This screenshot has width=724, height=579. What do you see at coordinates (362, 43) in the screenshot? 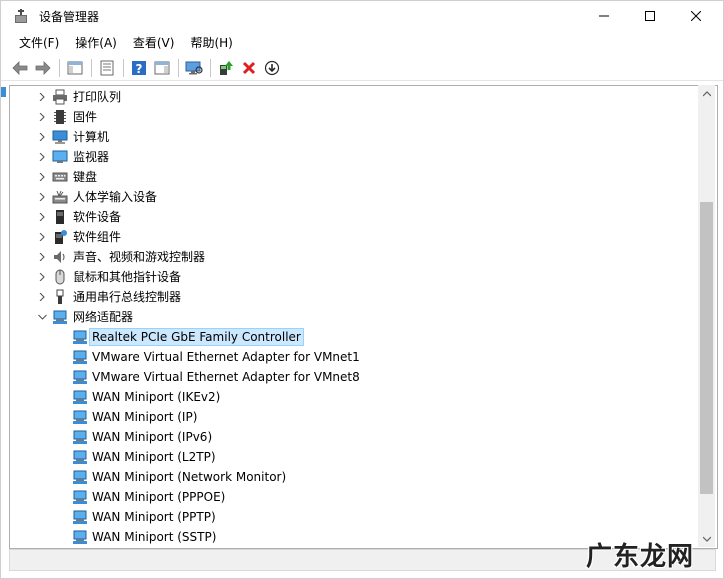
I see `menu-bar: 文件(F) 操作(A) 查看(V) 帮助(H)` at bounding box center [362, 43].